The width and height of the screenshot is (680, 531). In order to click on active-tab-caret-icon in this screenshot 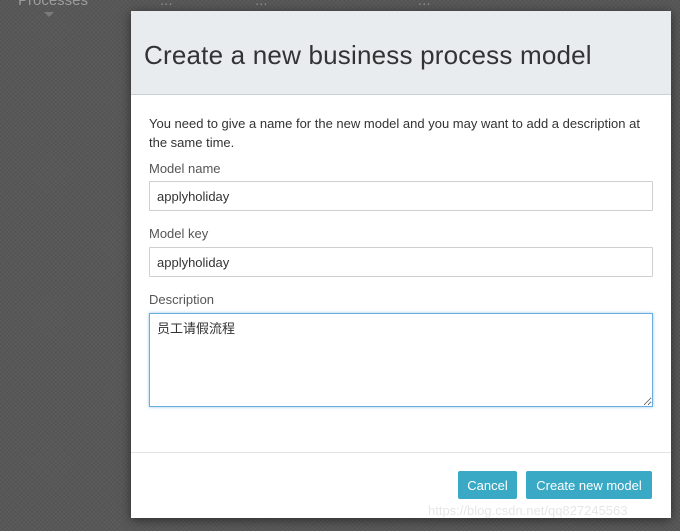, I will do `click(49, 14)`.